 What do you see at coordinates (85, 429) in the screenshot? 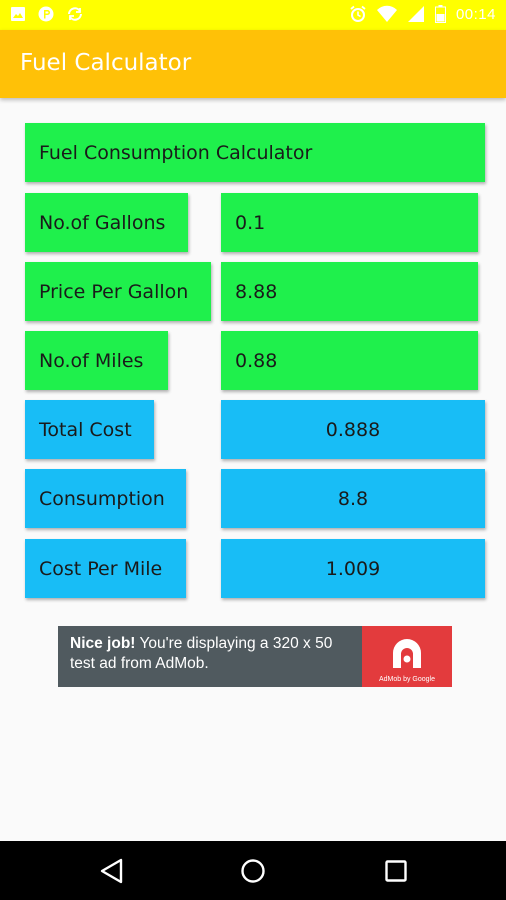
I see `total-cost-label-text: Total Cost` at bounding box center [85, 429].